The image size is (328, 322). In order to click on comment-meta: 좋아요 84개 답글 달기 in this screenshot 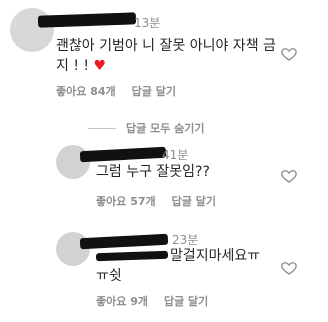, I will do `click(116, 91)`.